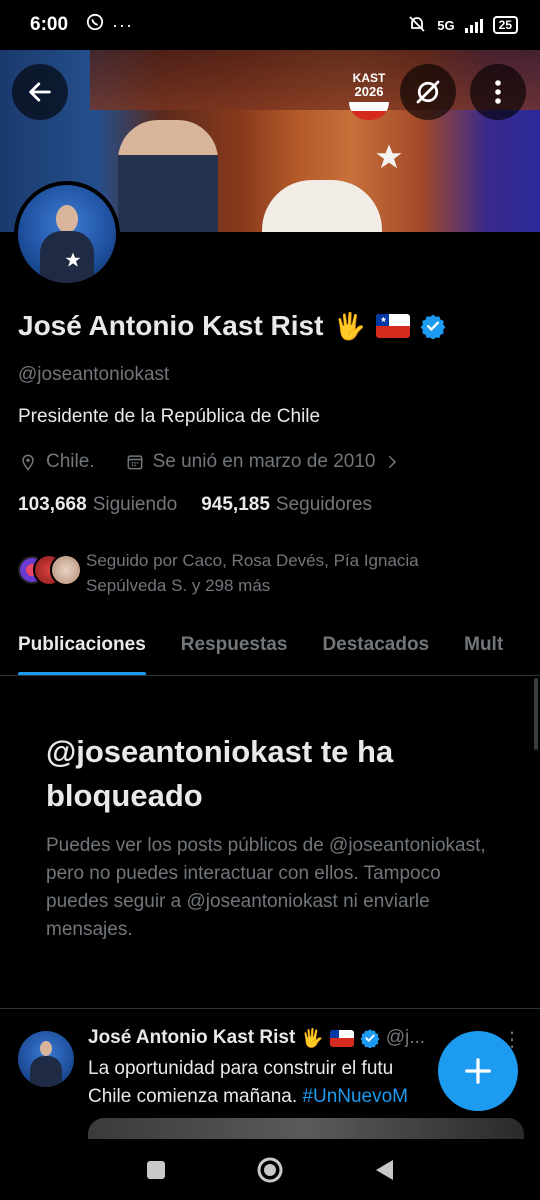 Image resolution: width=540 pixels, height=1200 pixels. I want to click on followers-count: 945,185, so click(235, 504).